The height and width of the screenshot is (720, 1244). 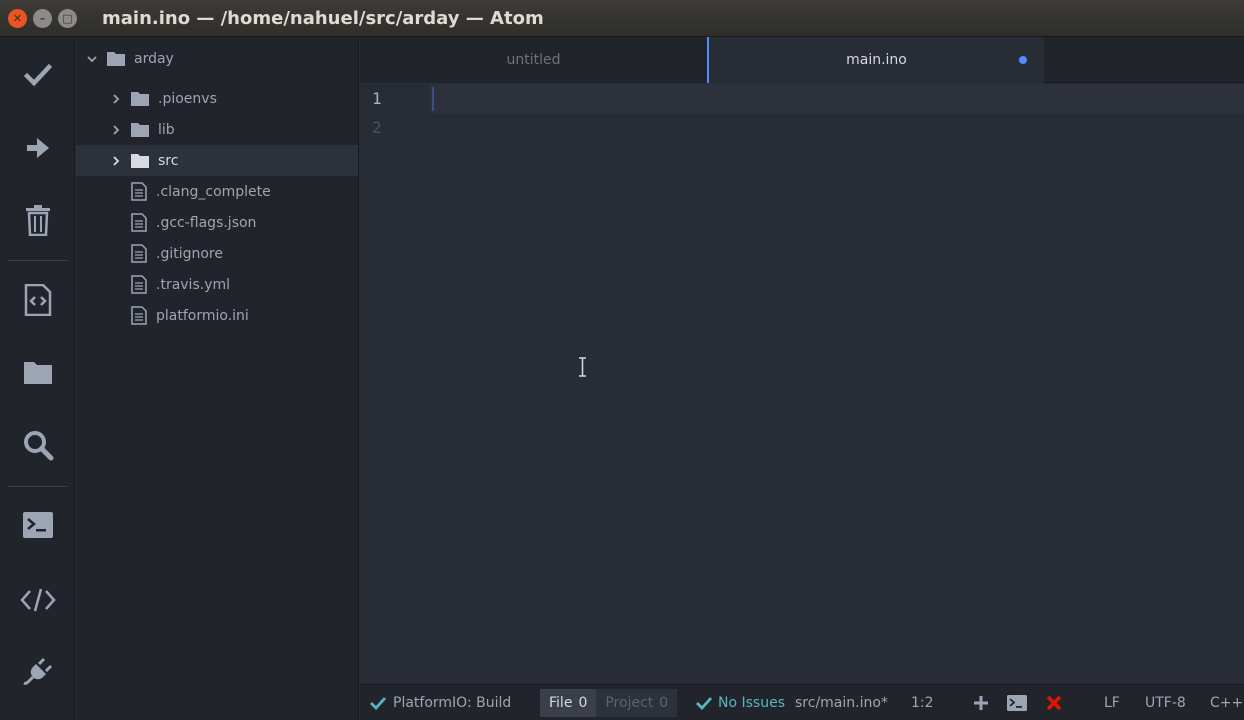 What do you see at coordinates (193, 284) in the screenshot?
I see `tree-item-label: .travis.yml` at bounding box center [193, 284].